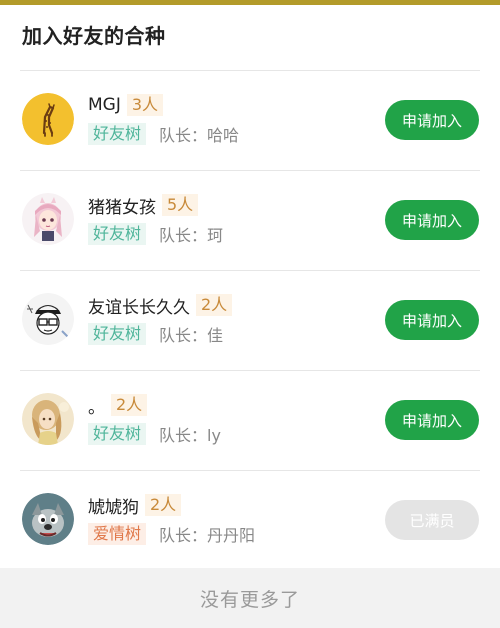 This screenshot has width=500, height=628. Describe the element at coordinates (432, 520) in the screenshot. I see `team-full-button: 已满员` at that location.